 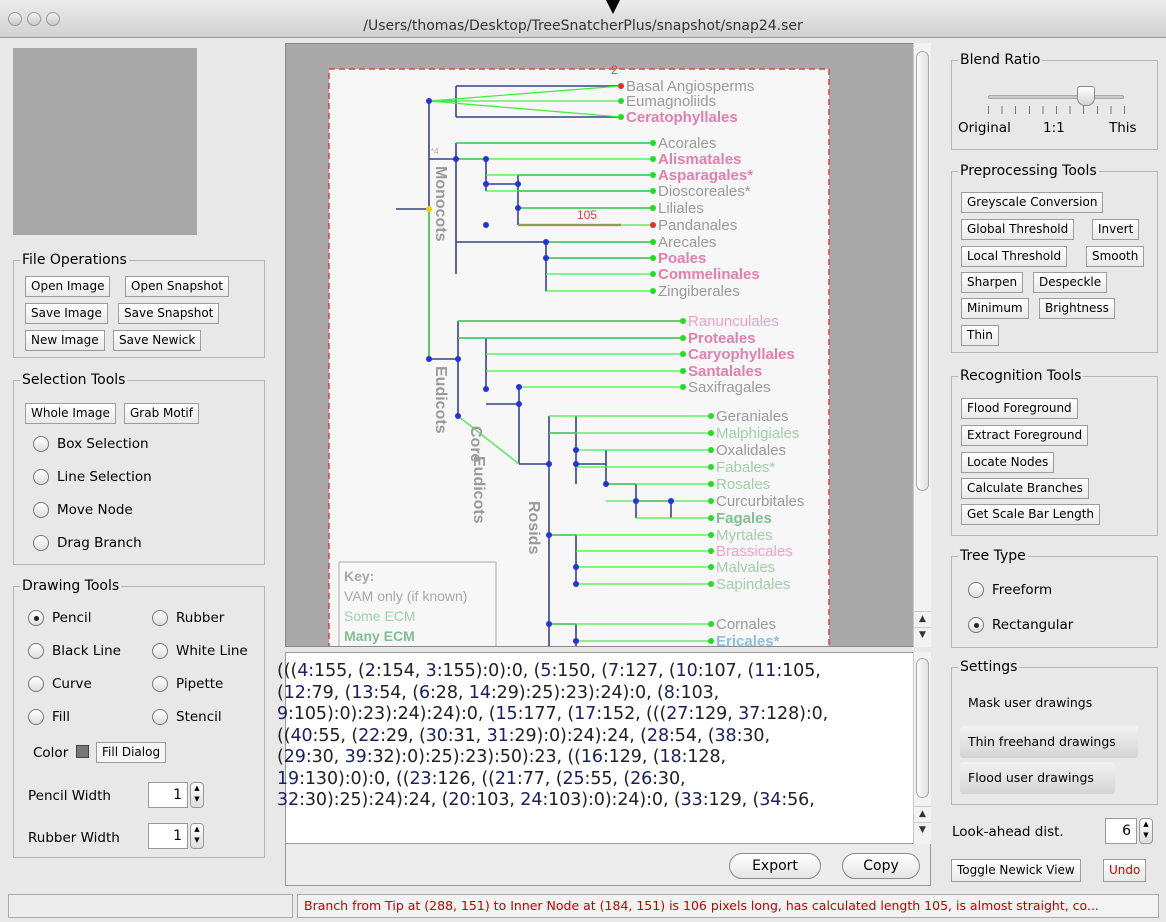 I want to click on flood-foreground-button: Flood Foreground, so click(x=1019, y=408).